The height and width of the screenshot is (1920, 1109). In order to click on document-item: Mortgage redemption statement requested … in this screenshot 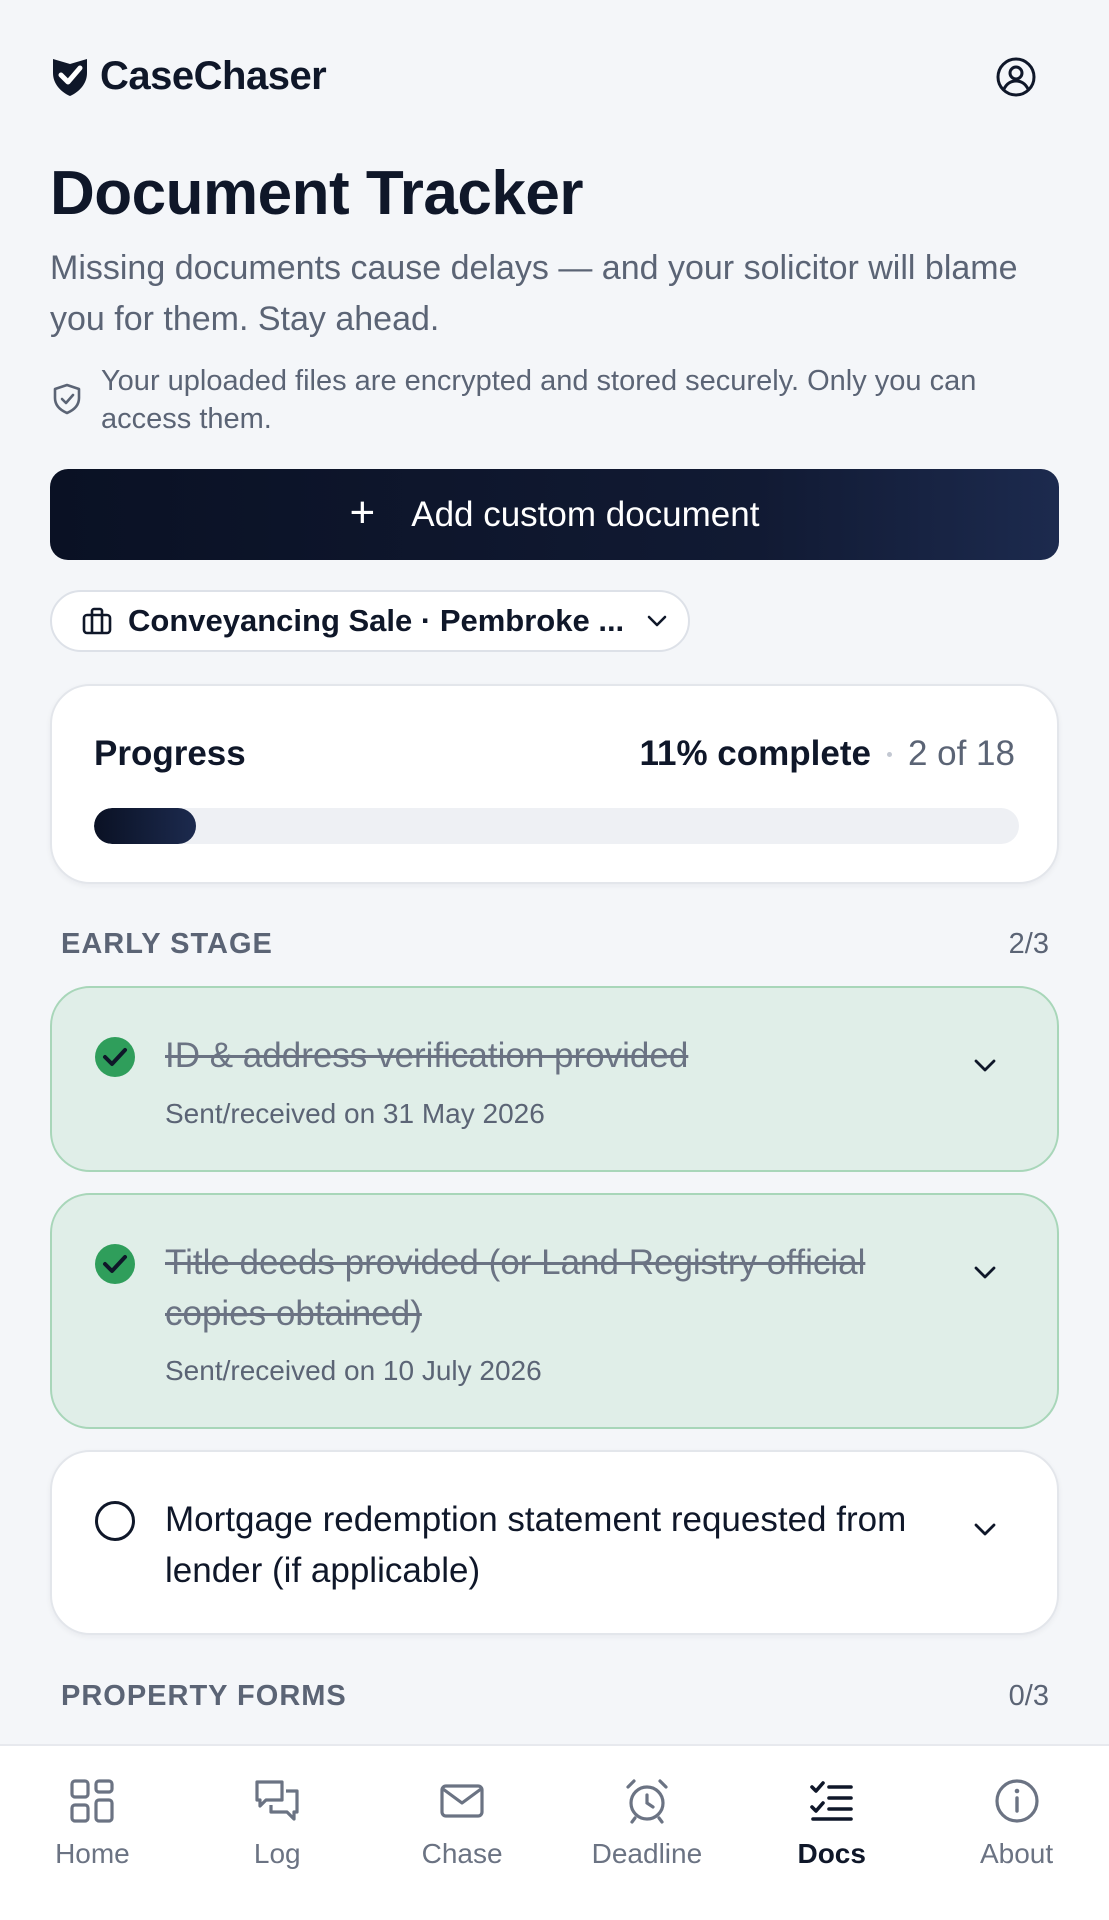, I will do `click(554, 1542)`.